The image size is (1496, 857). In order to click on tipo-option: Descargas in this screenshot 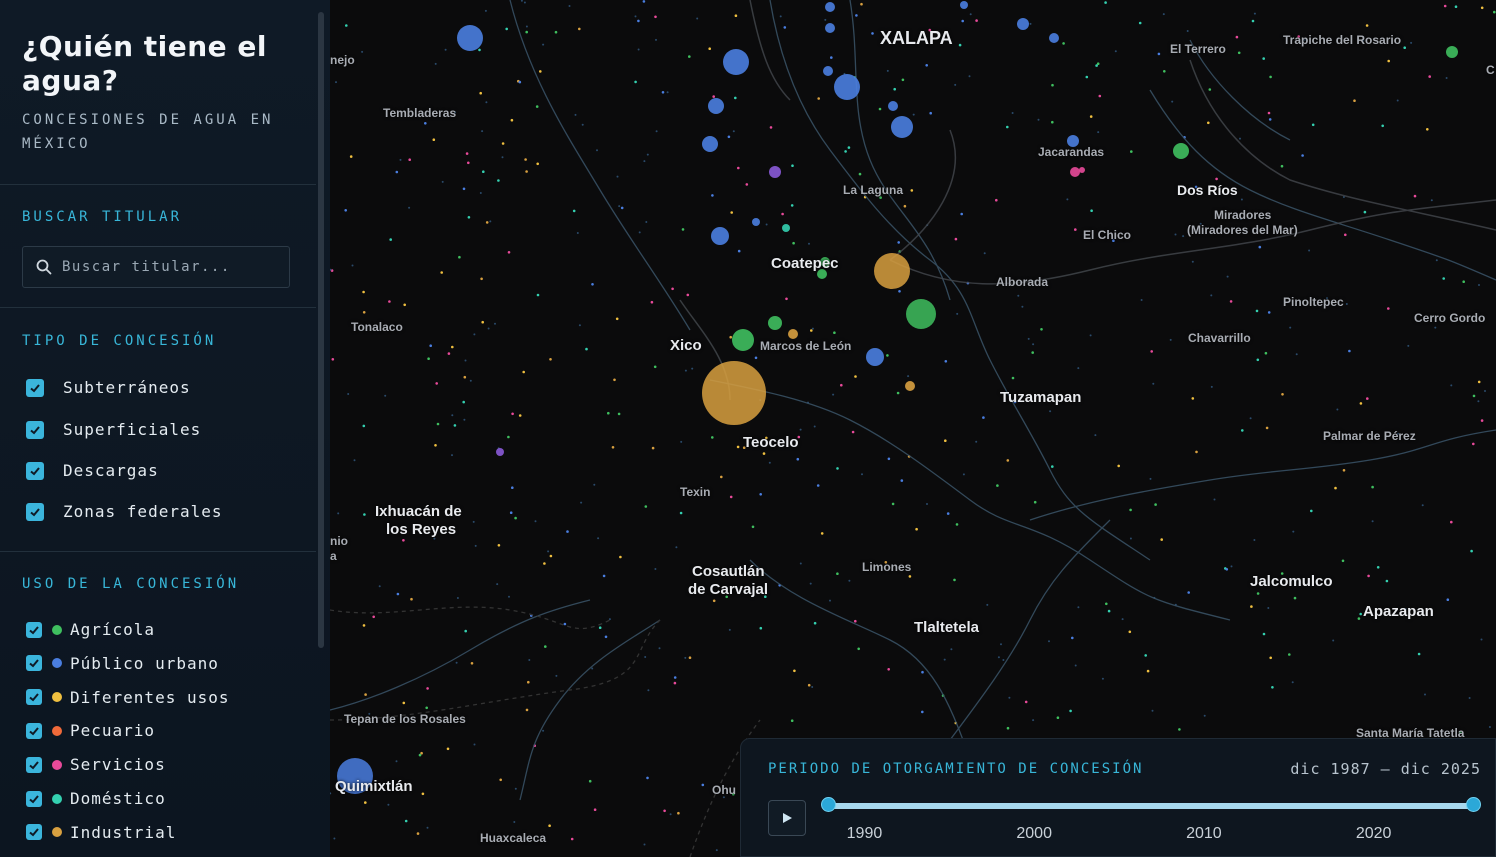, I will do `click(92, 470)`.